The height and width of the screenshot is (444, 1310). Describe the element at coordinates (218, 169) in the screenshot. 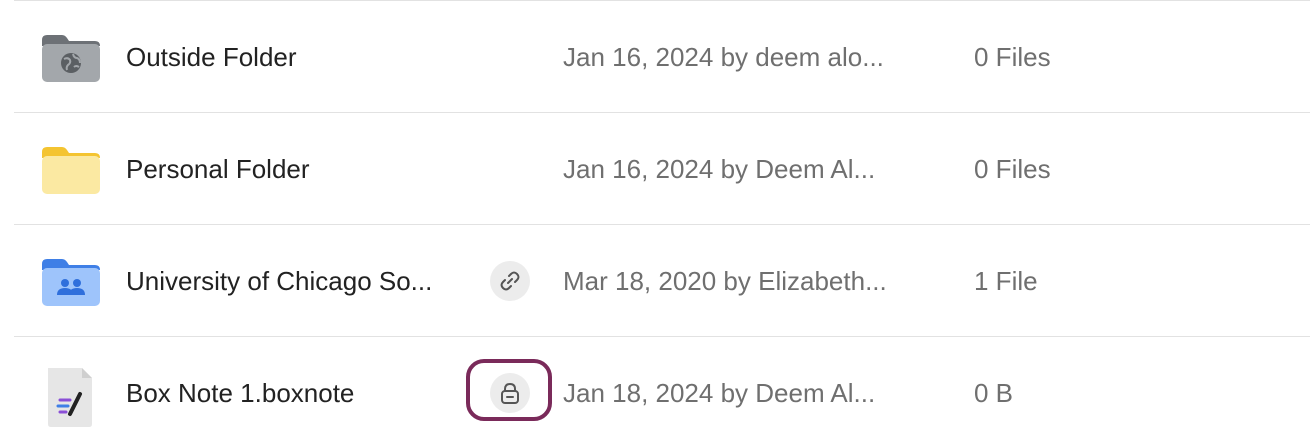

I see `item-name: Personal Folder` at that location.